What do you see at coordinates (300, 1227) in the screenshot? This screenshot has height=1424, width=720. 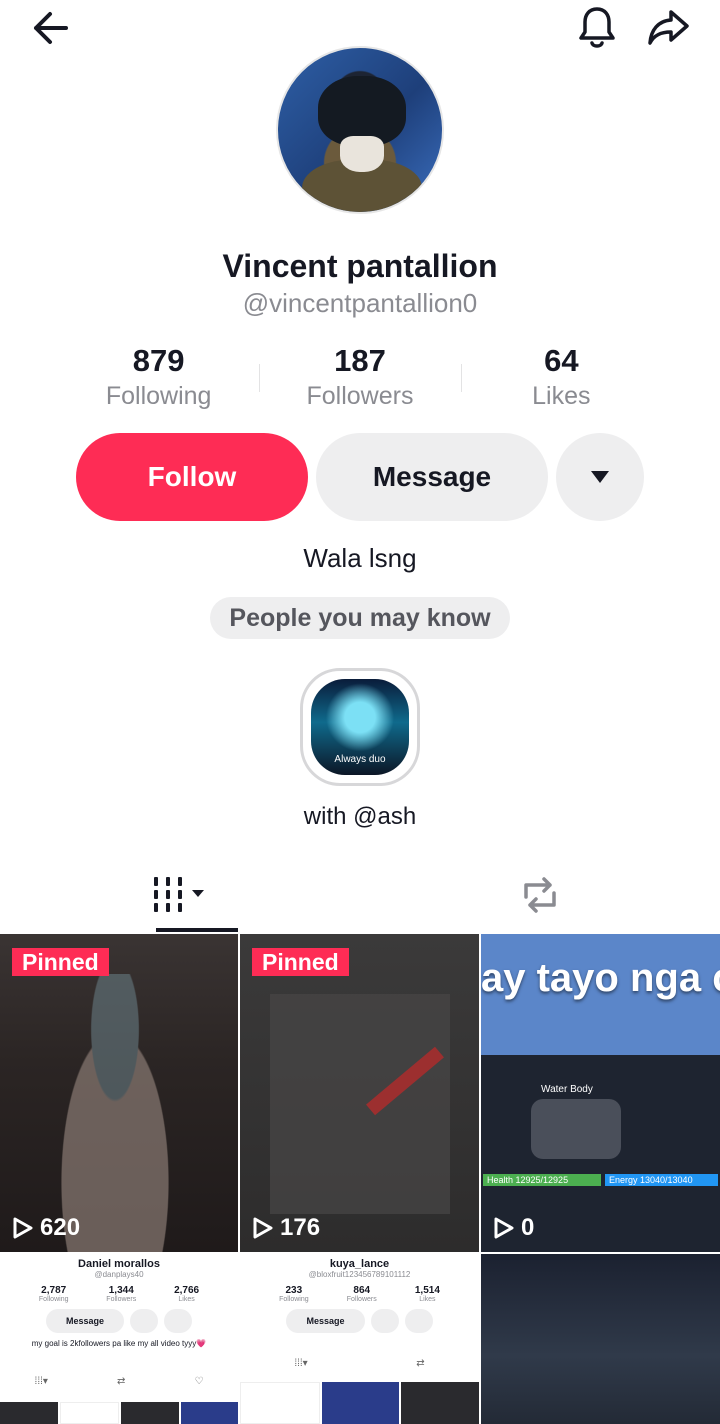 I see `view-count-value: 176` at bounding box center [300, 1227].